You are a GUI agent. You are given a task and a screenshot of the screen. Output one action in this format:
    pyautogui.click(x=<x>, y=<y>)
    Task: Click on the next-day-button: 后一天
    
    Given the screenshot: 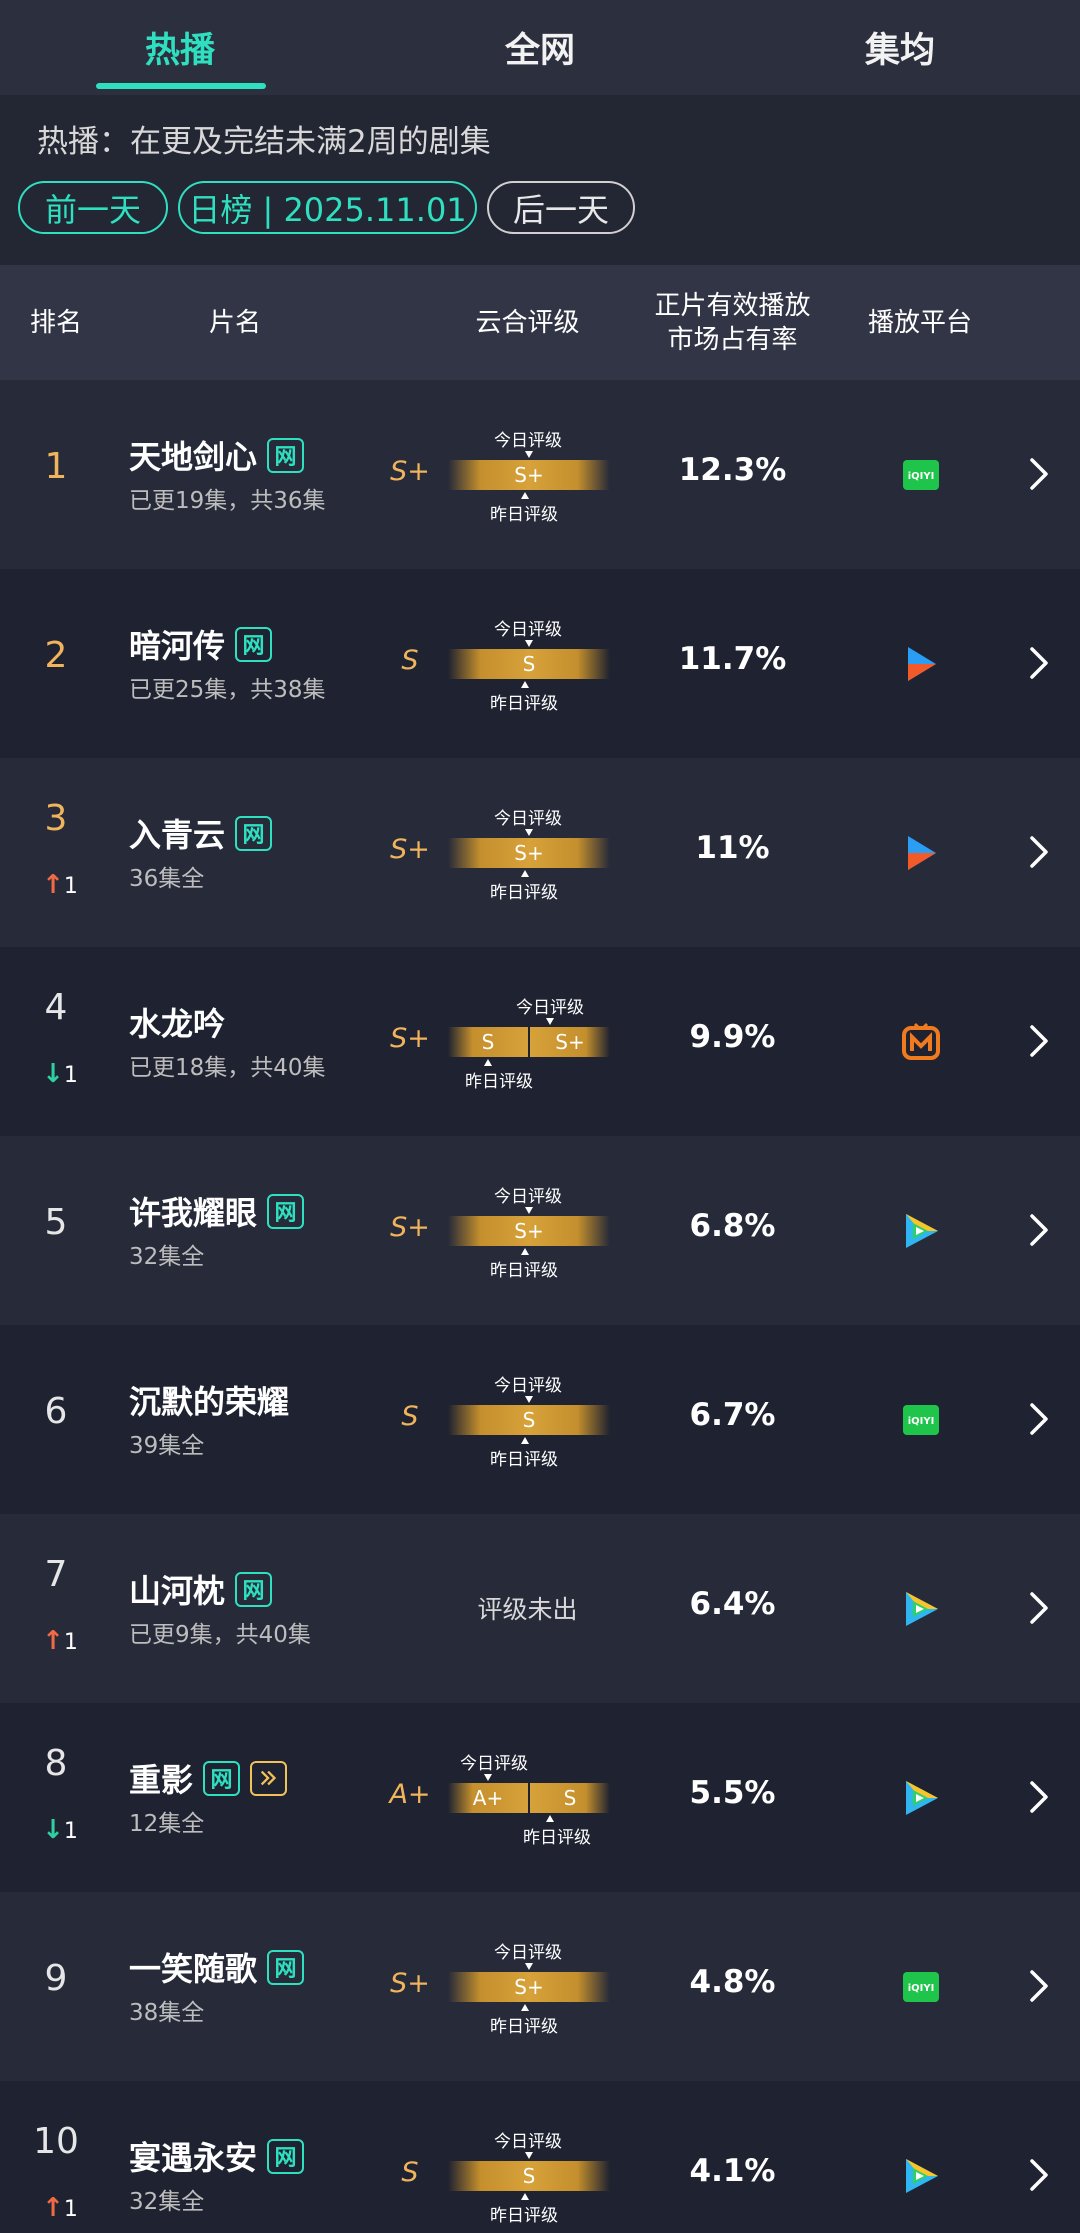 What is the action you would take?
    pyautogui.click(x=561, y=207)
    